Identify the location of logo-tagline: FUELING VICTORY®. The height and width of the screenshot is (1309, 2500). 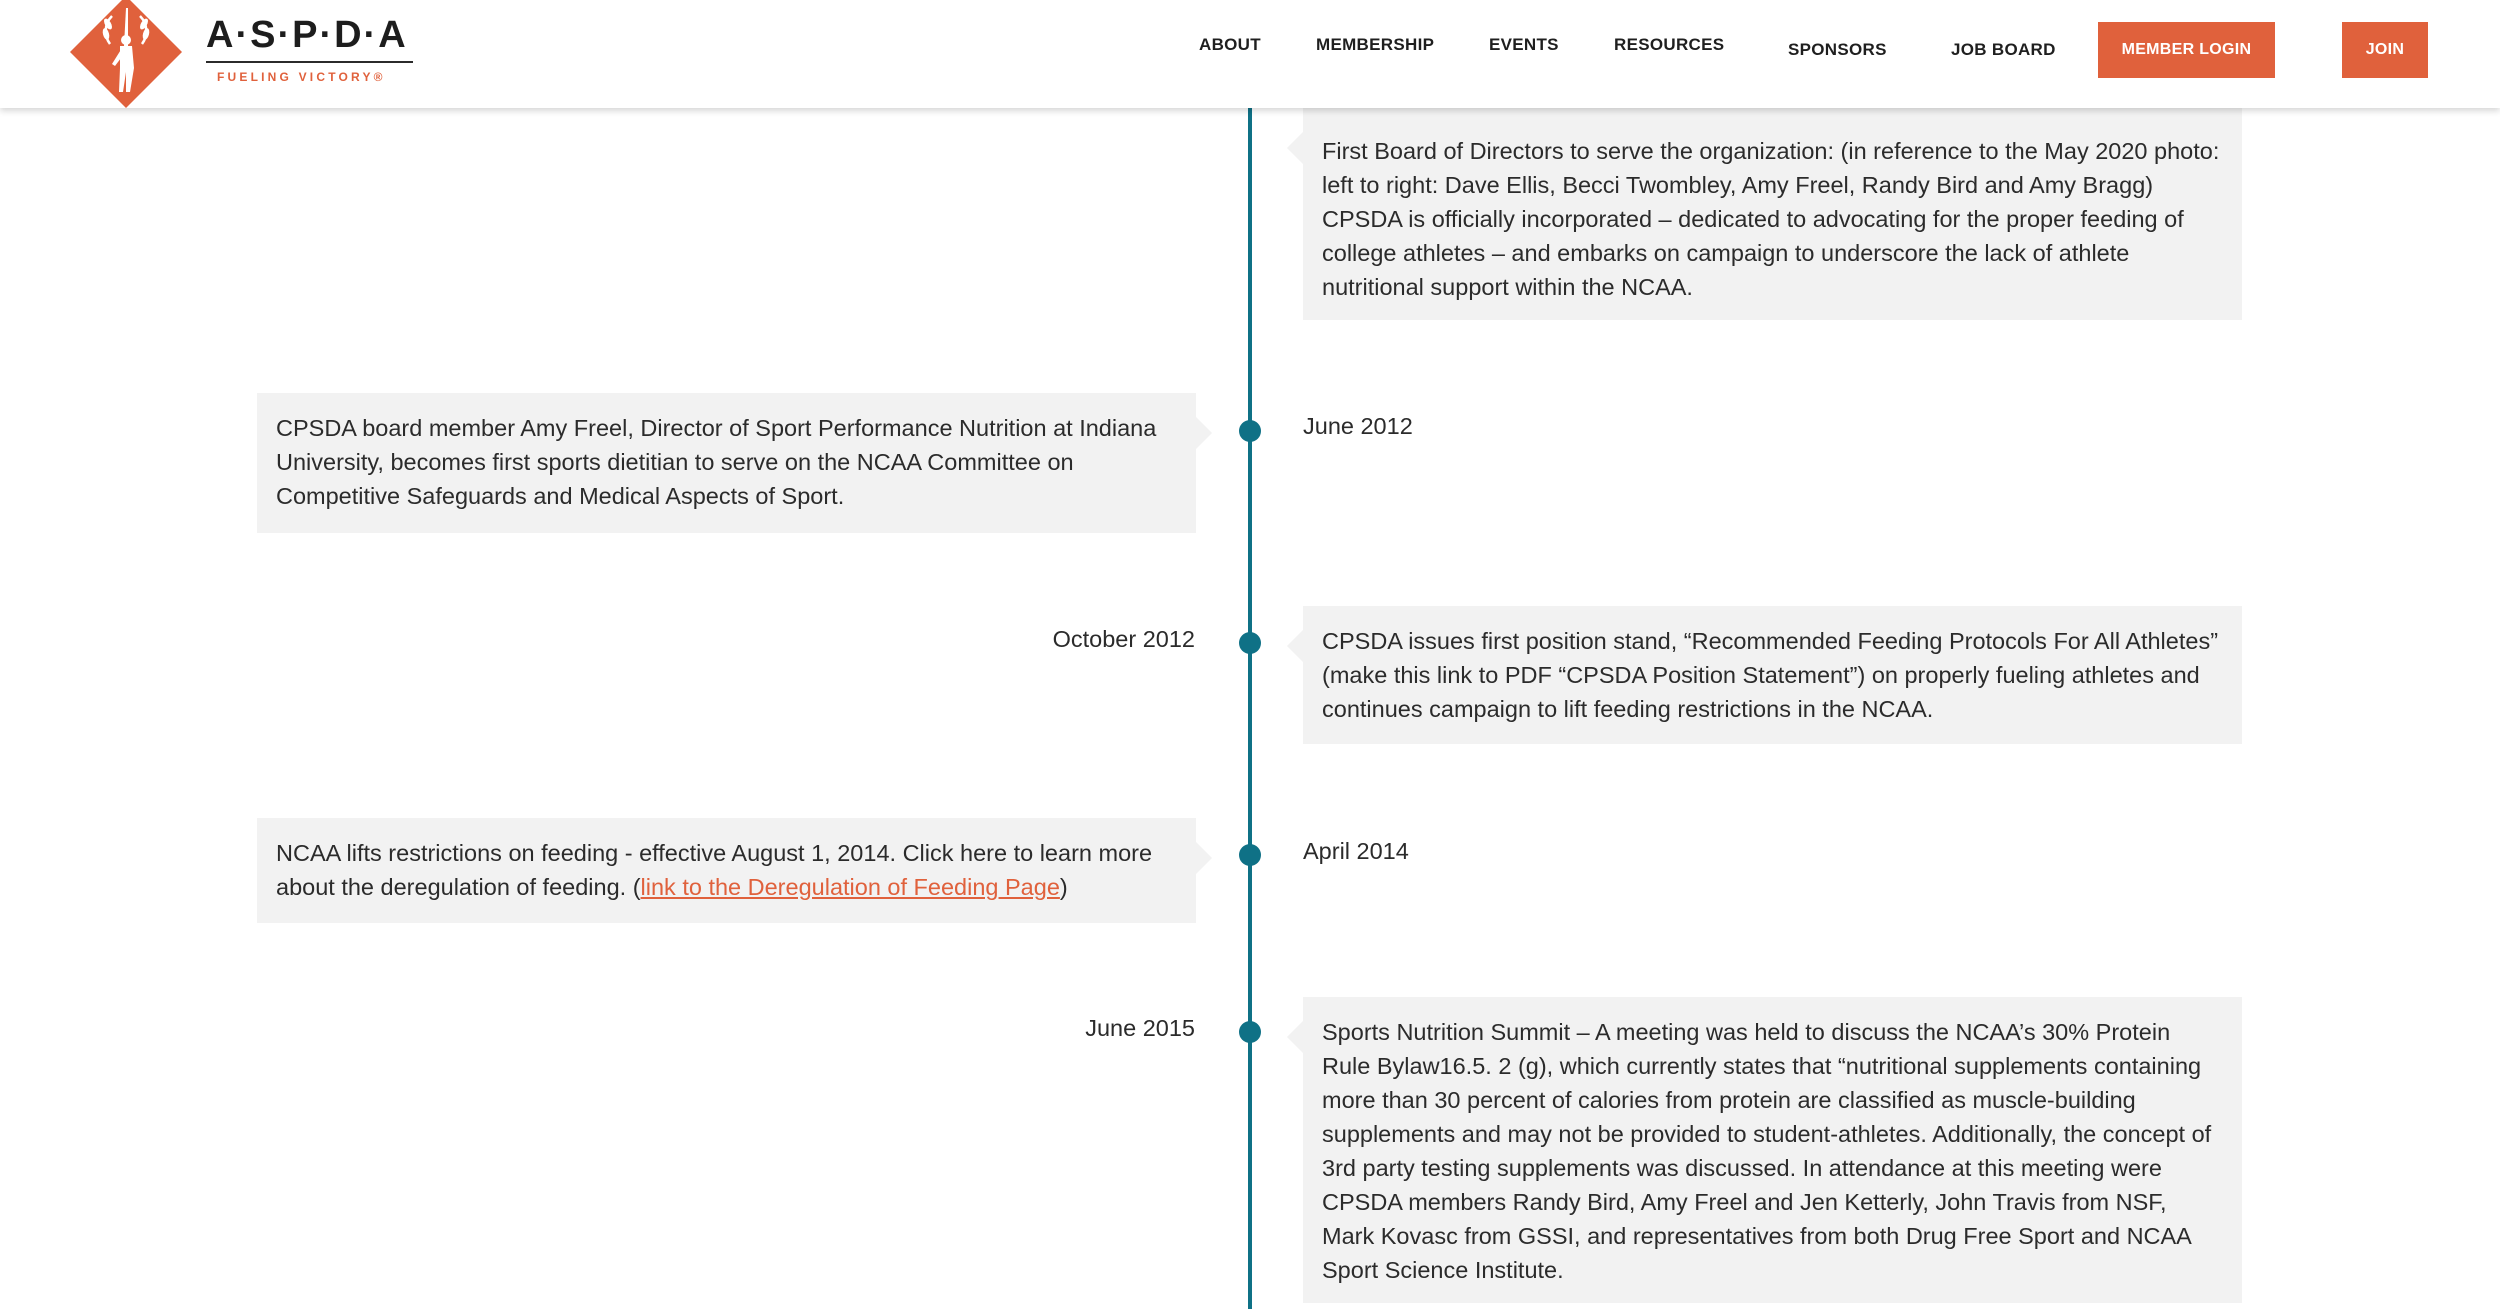
(301, 77).